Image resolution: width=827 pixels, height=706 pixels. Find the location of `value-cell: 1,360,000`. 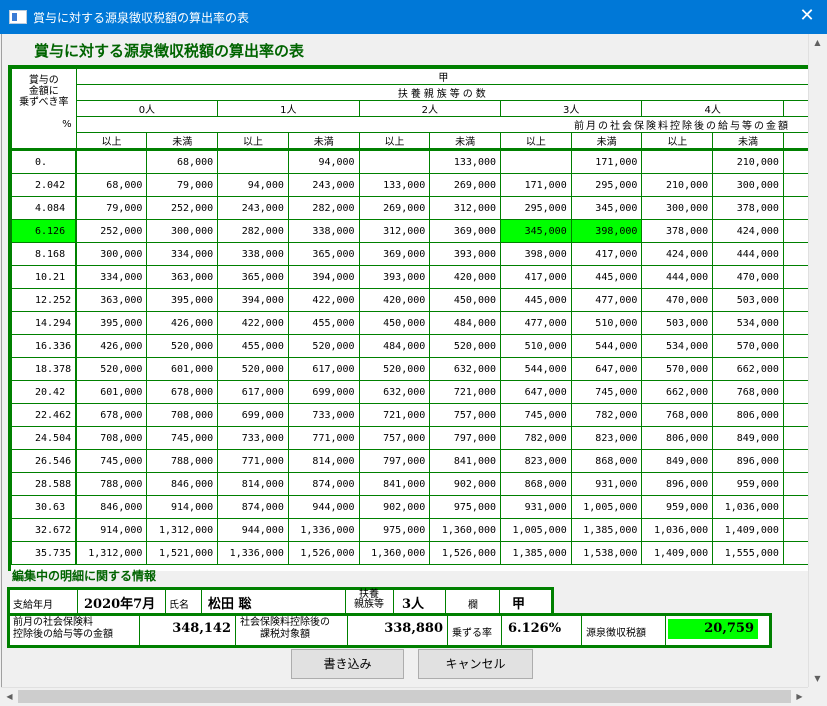

value-cell: 1,360,000 is located at coordinates (394, 553).